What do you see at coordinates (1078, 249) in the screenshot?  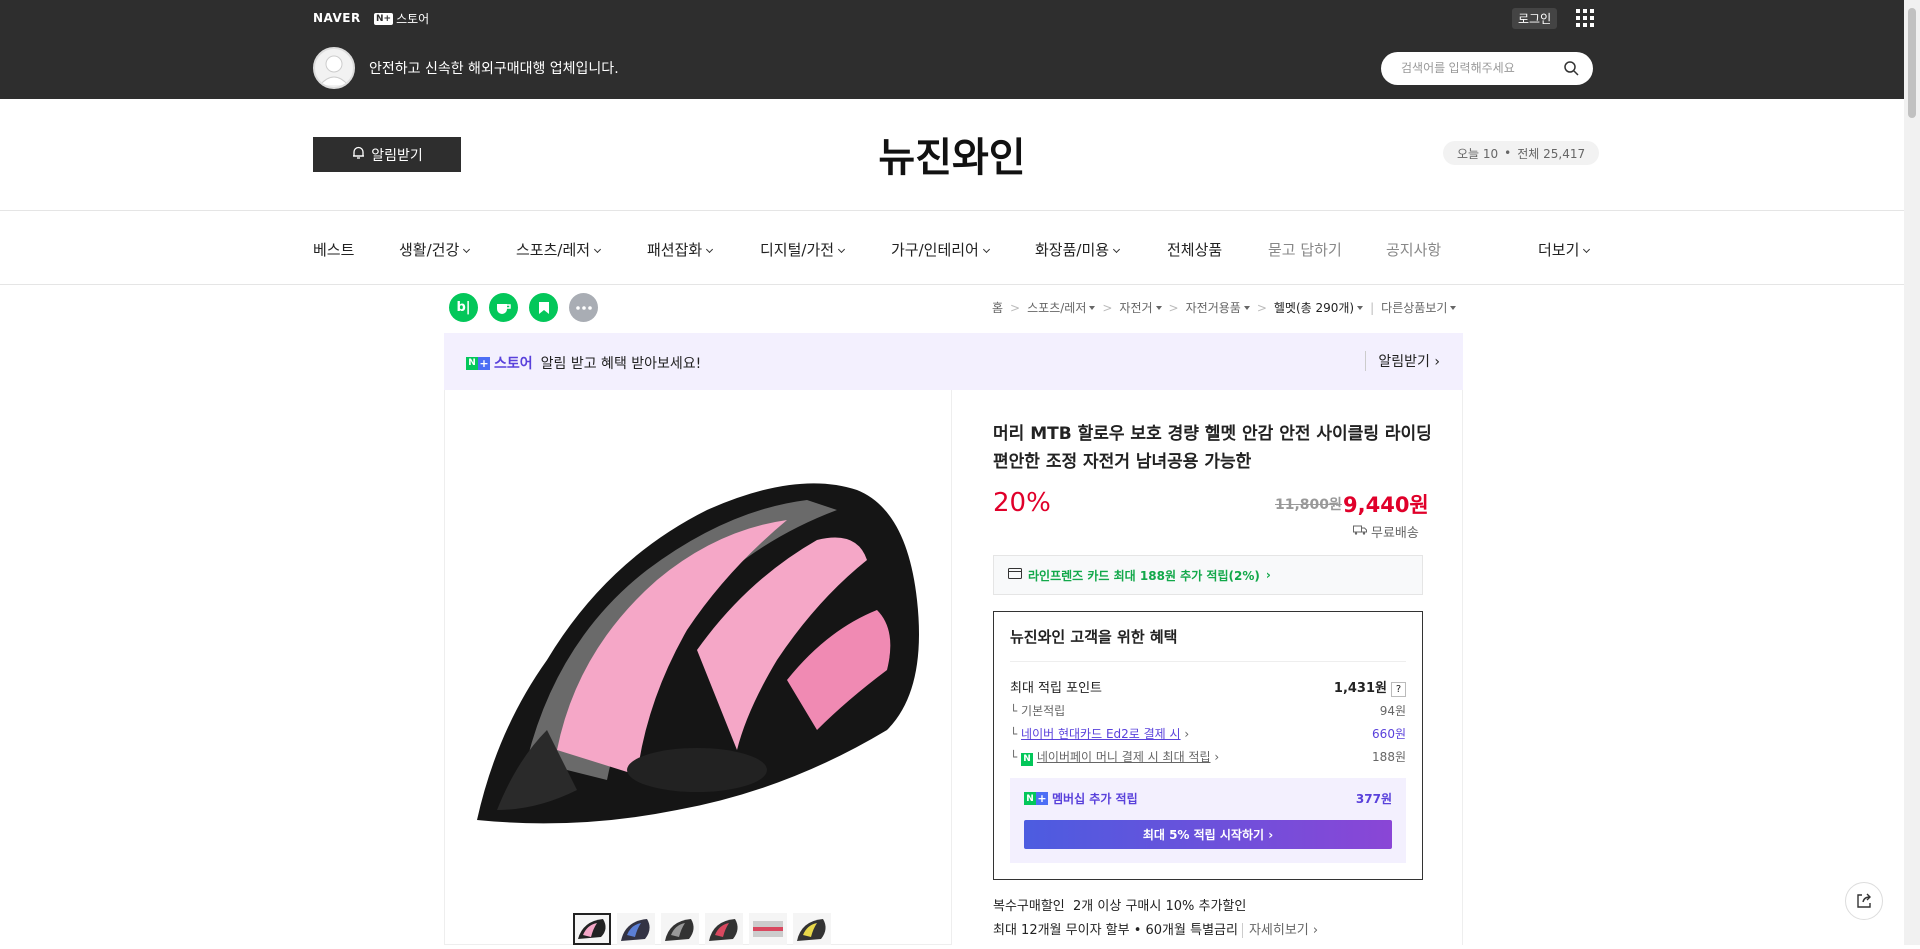 I see `nav-item-beauty: 화장품/미용` at bounding box center [1078, 249].